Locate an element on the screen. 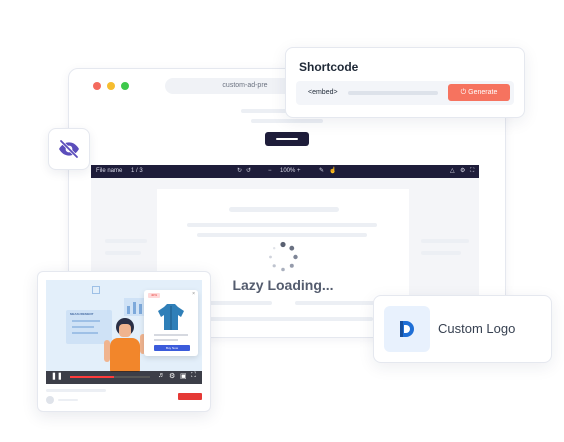 The image size is (564, 442). custom-logo-card: Custom Logo is located at coordinates (462, 329).